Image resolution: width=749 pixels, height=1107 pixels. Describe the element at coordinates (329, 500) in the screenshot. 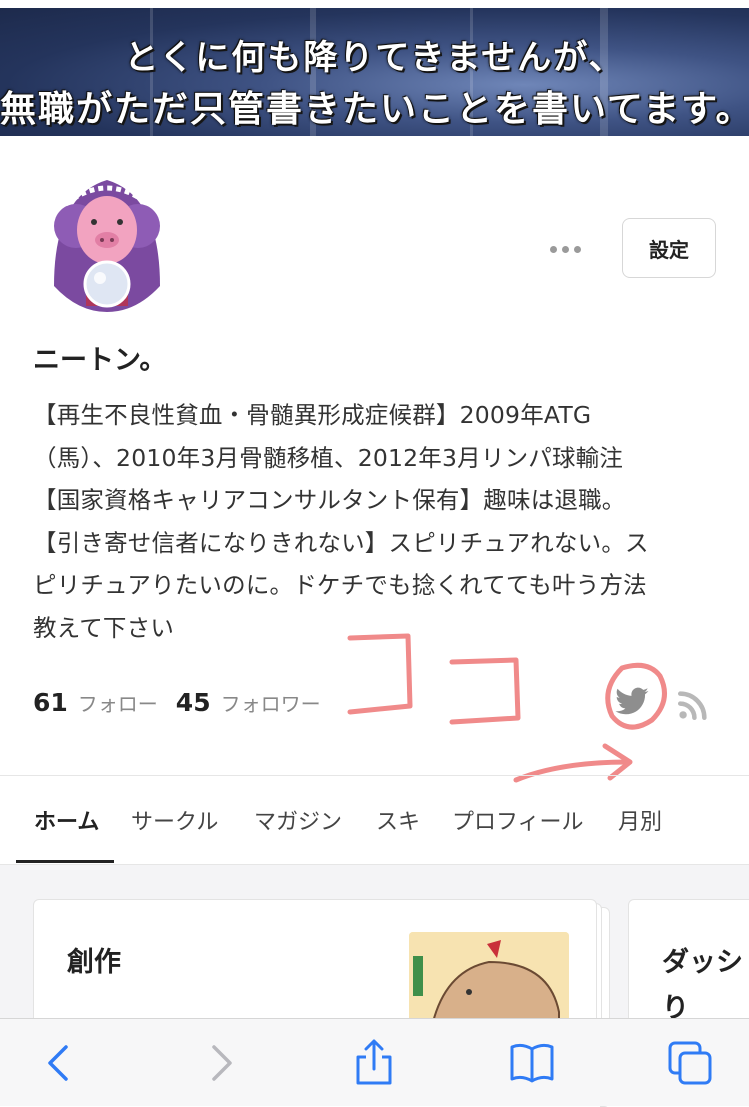

I see `bio-line: 【国家資格キャリアコンサルタント保有】趣味は退職。` at that location.